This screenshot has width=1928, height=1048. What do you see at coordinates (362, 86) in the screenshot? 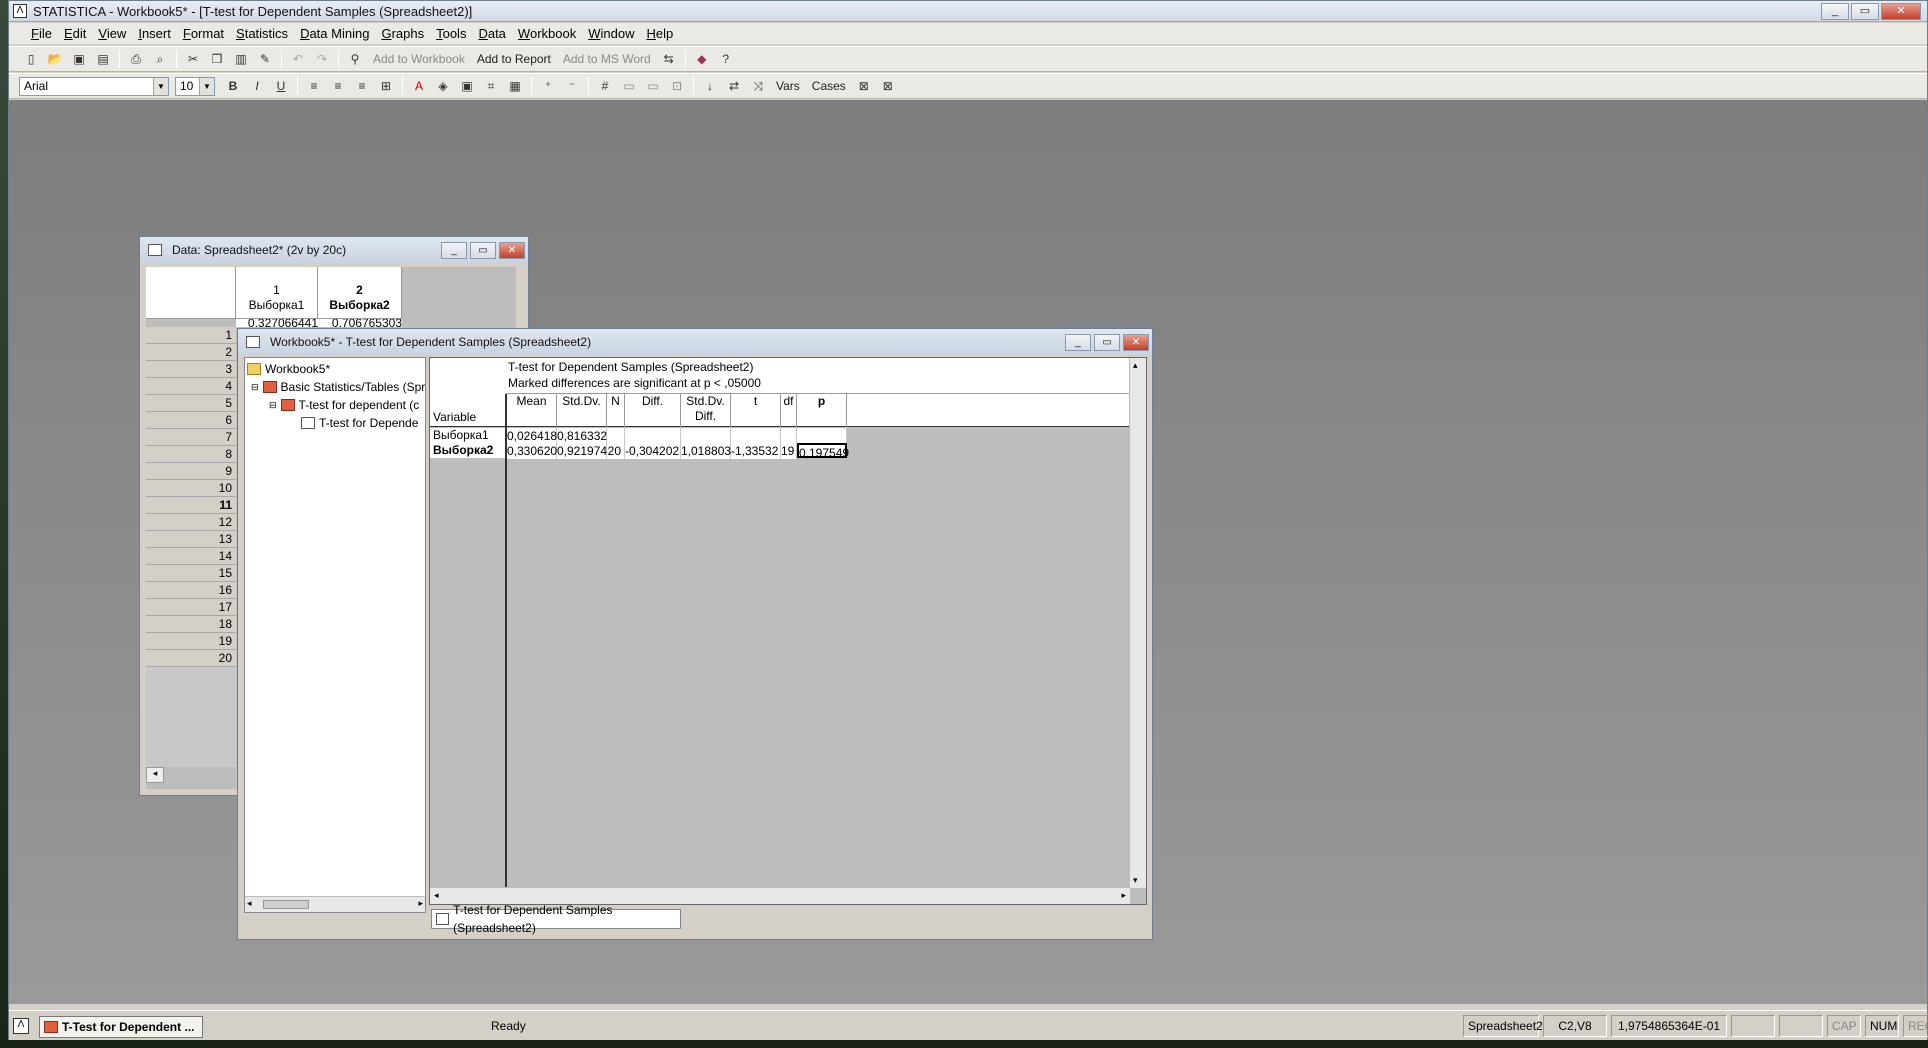
I see `align-right-icon: ≡` at bounding box center [362, 86].